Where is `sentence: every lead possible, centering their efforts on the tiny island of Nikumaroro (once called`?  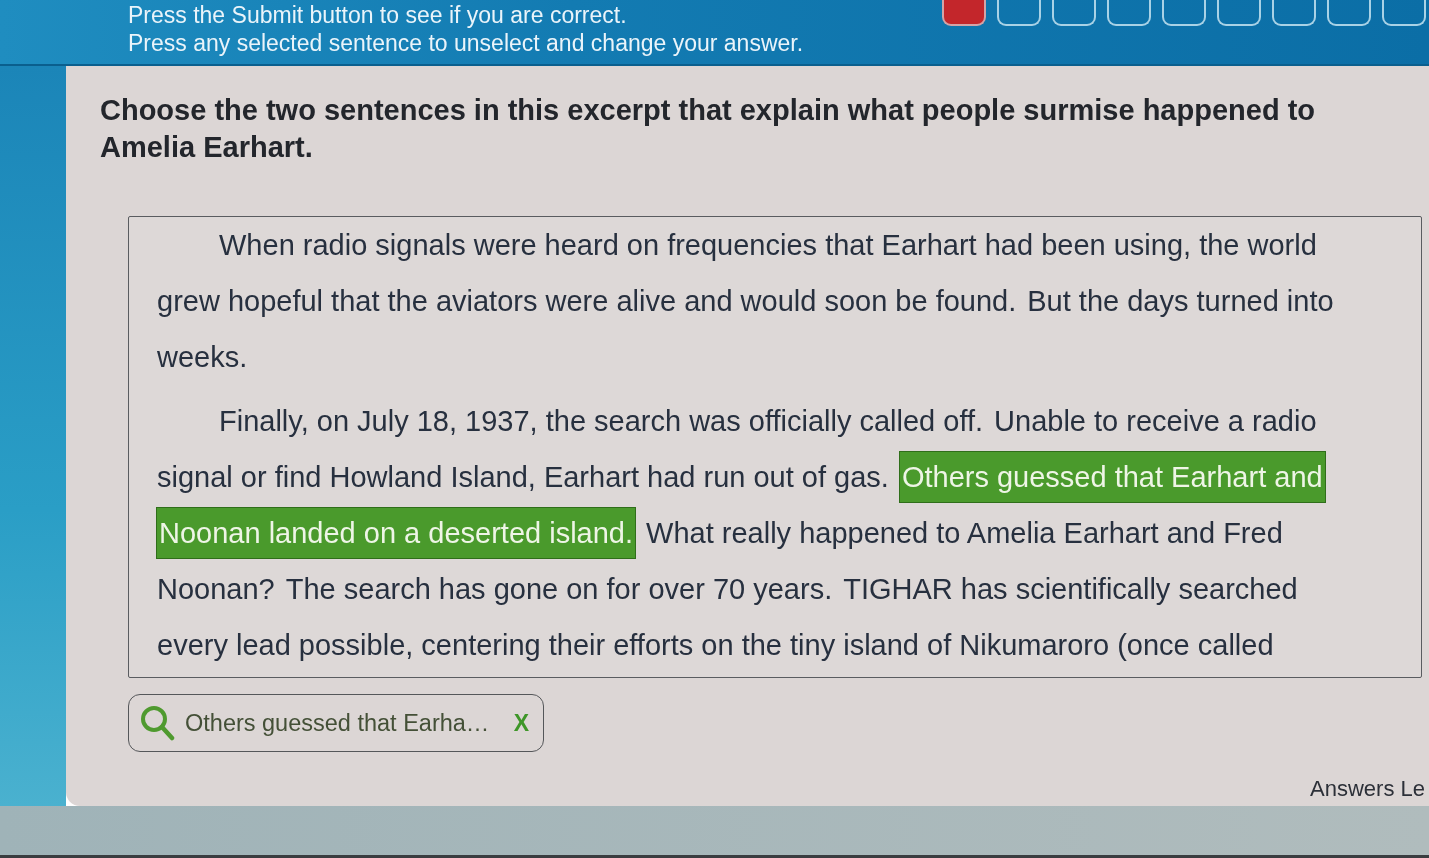 sentence: every lead possible, centering their efforts on the tiny island of Nikumaroro (once called is located at coordinates (715, 645).